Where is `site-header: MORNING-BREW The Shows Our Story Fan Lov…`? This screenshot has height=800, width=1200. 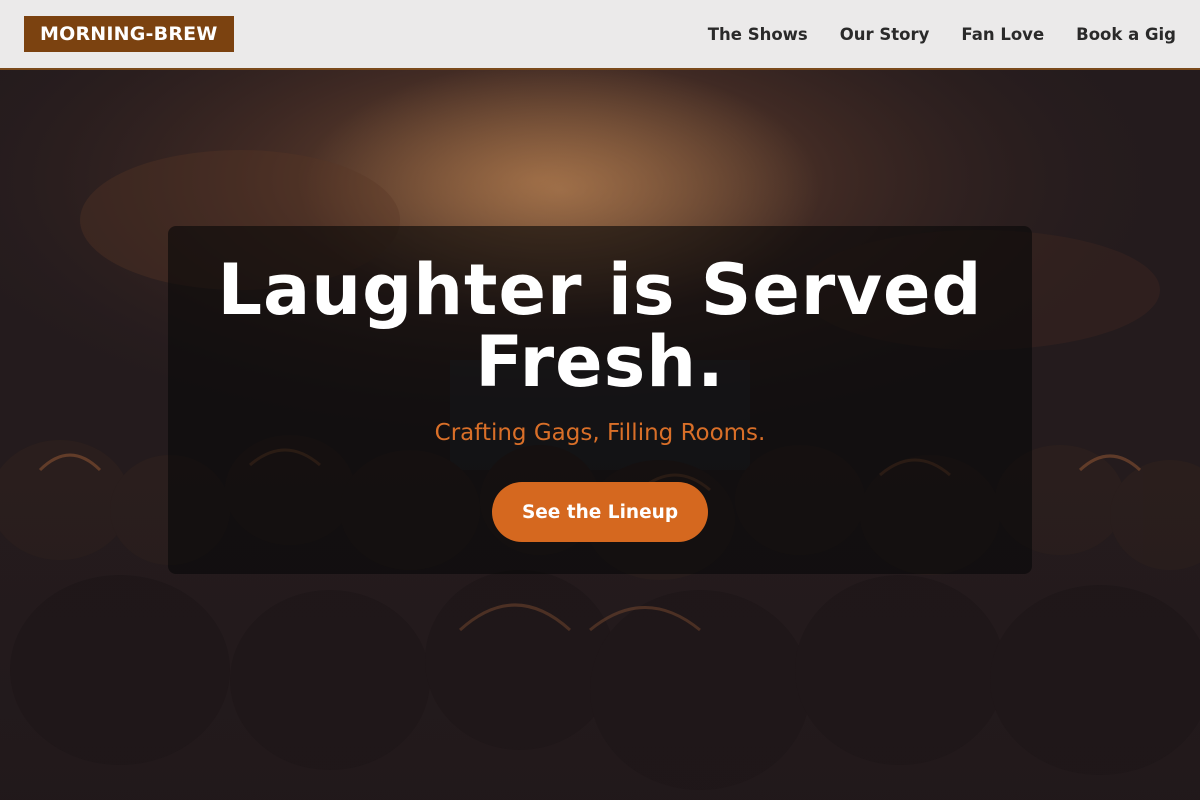
site-header: MORNING-BREW The Shows Our Story Fan Lov… is located at coordinates (600, 35).